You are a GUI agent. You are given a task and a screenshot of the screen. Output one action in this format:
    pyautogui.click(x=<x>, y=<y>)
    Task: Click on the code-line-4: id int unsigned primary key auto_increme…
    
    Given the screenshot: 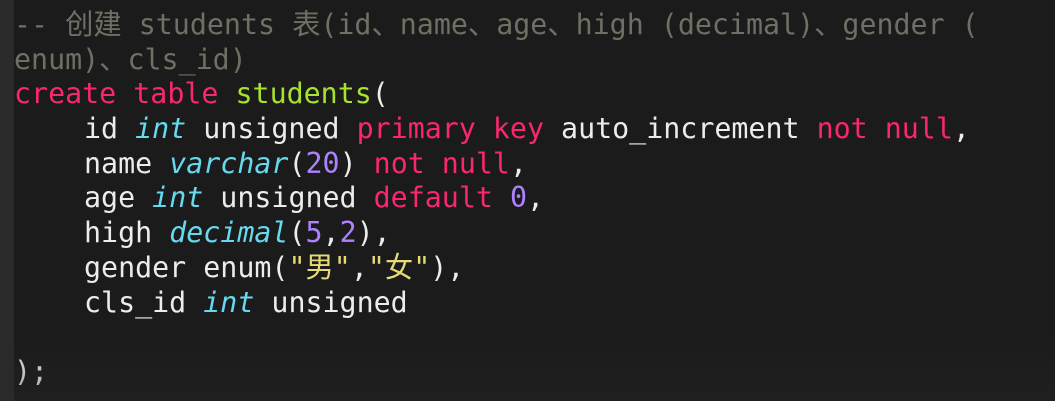 What is the action you would take?
    pyautogui.click(x=529, y=129)
    